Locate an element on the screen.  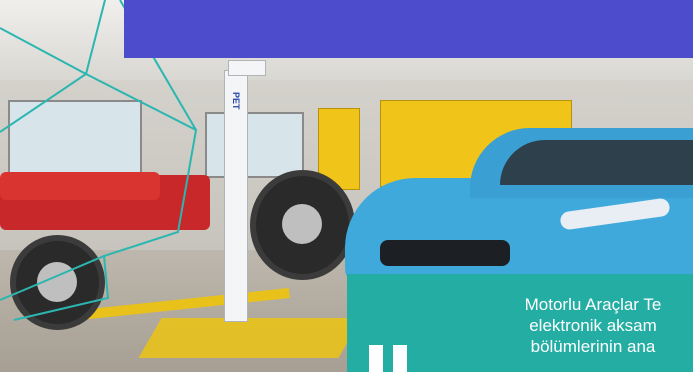
quote-mark-icon is located at coordinates (389, 358).